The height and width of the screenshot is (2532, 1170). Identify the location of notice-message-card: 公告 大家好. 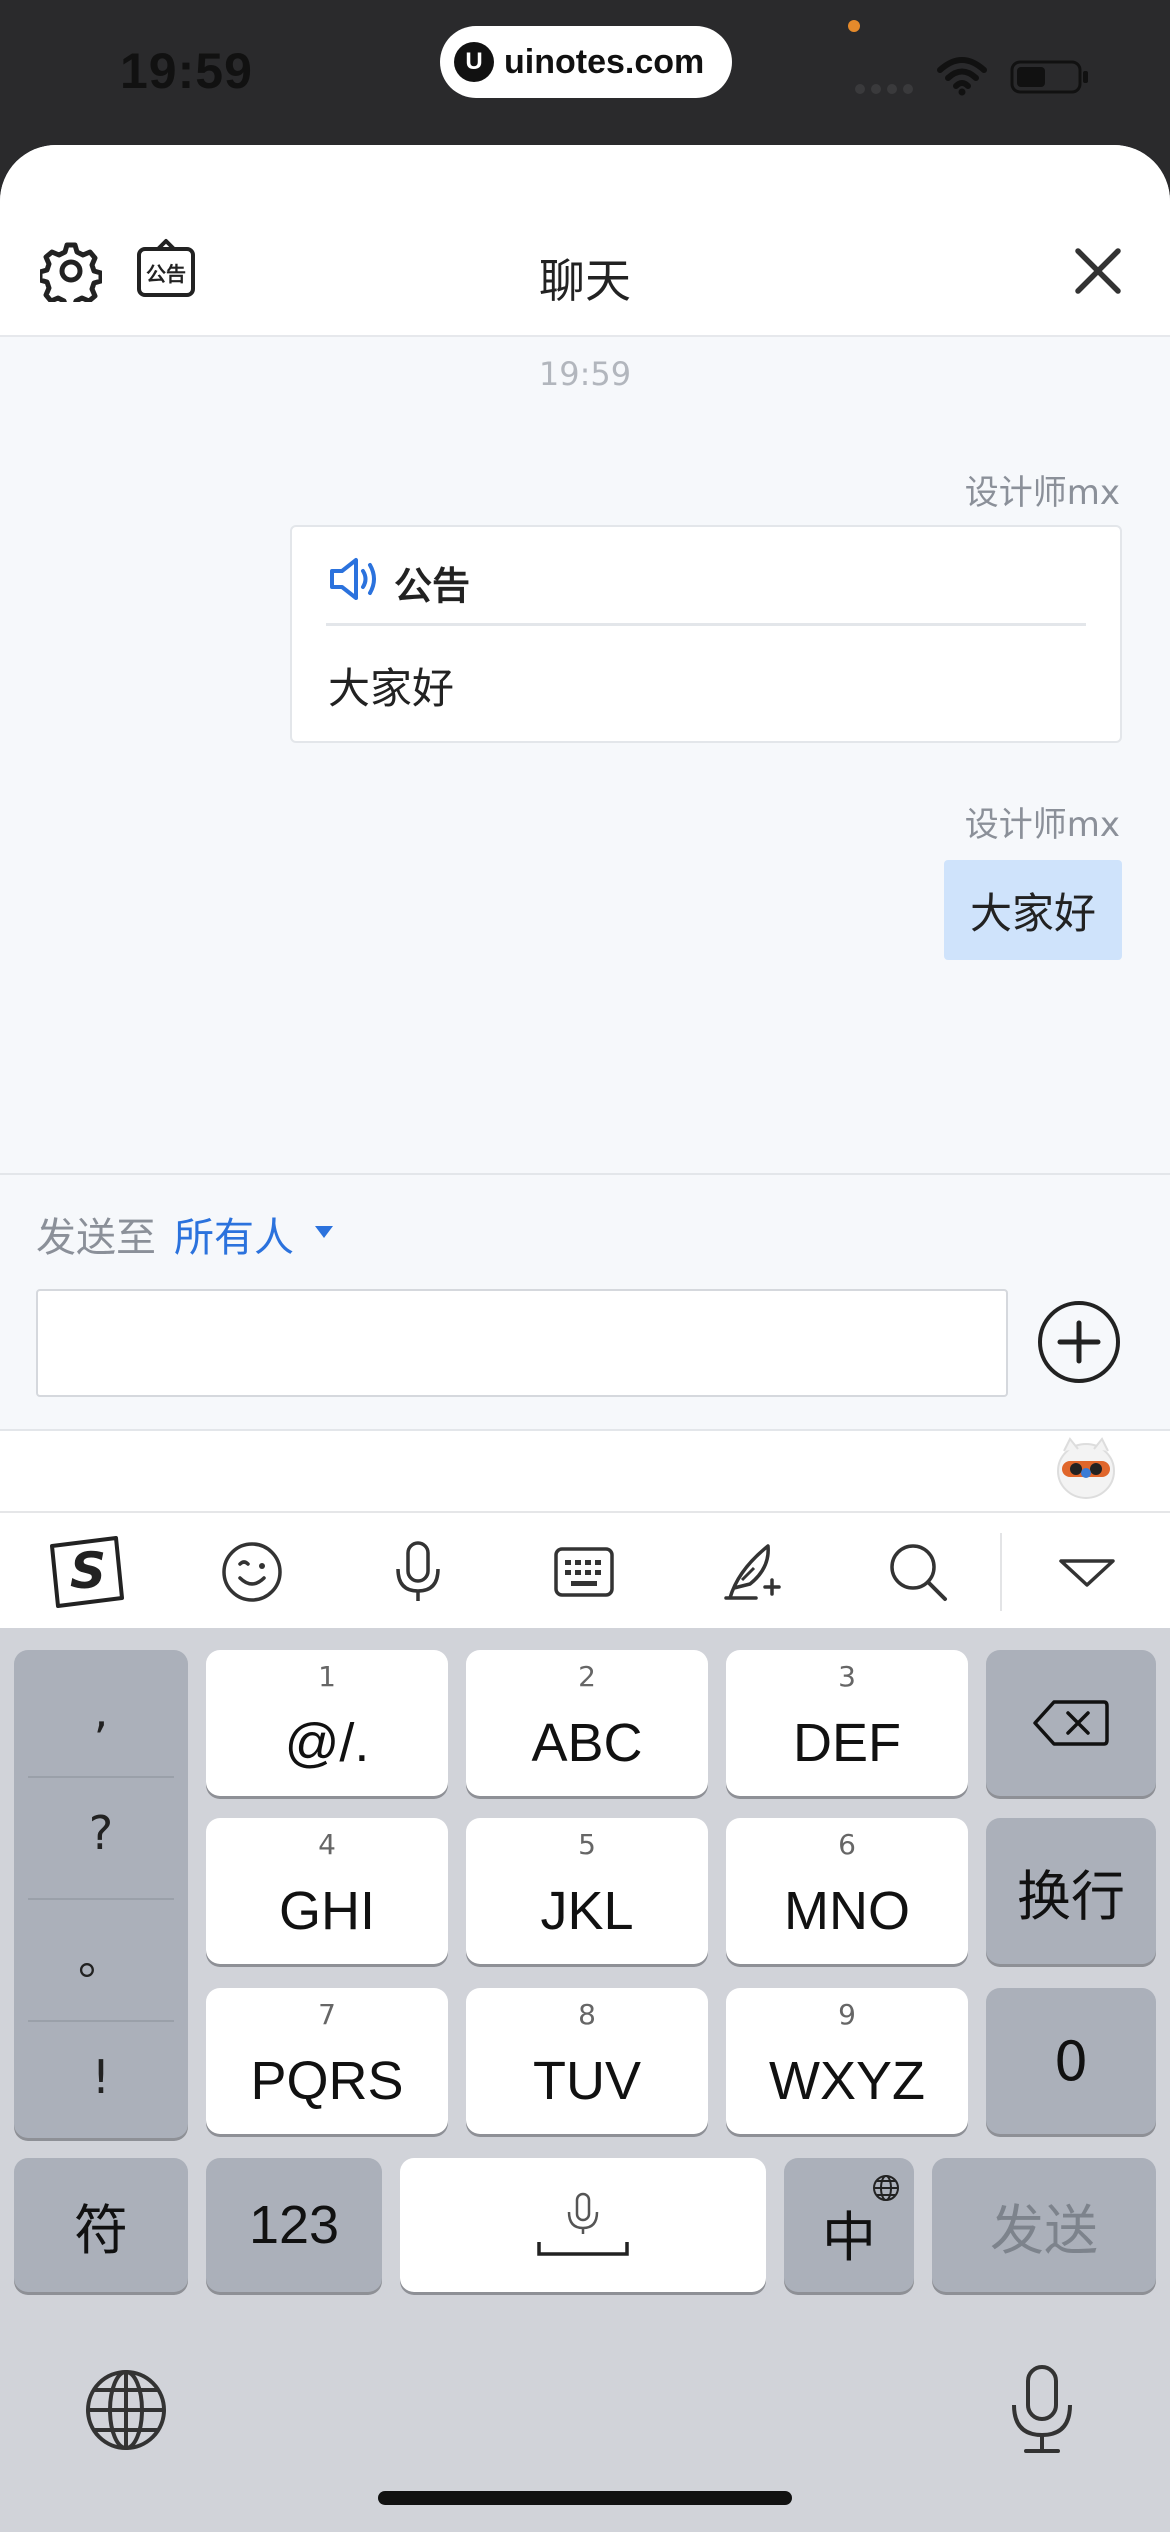
(706, 634).